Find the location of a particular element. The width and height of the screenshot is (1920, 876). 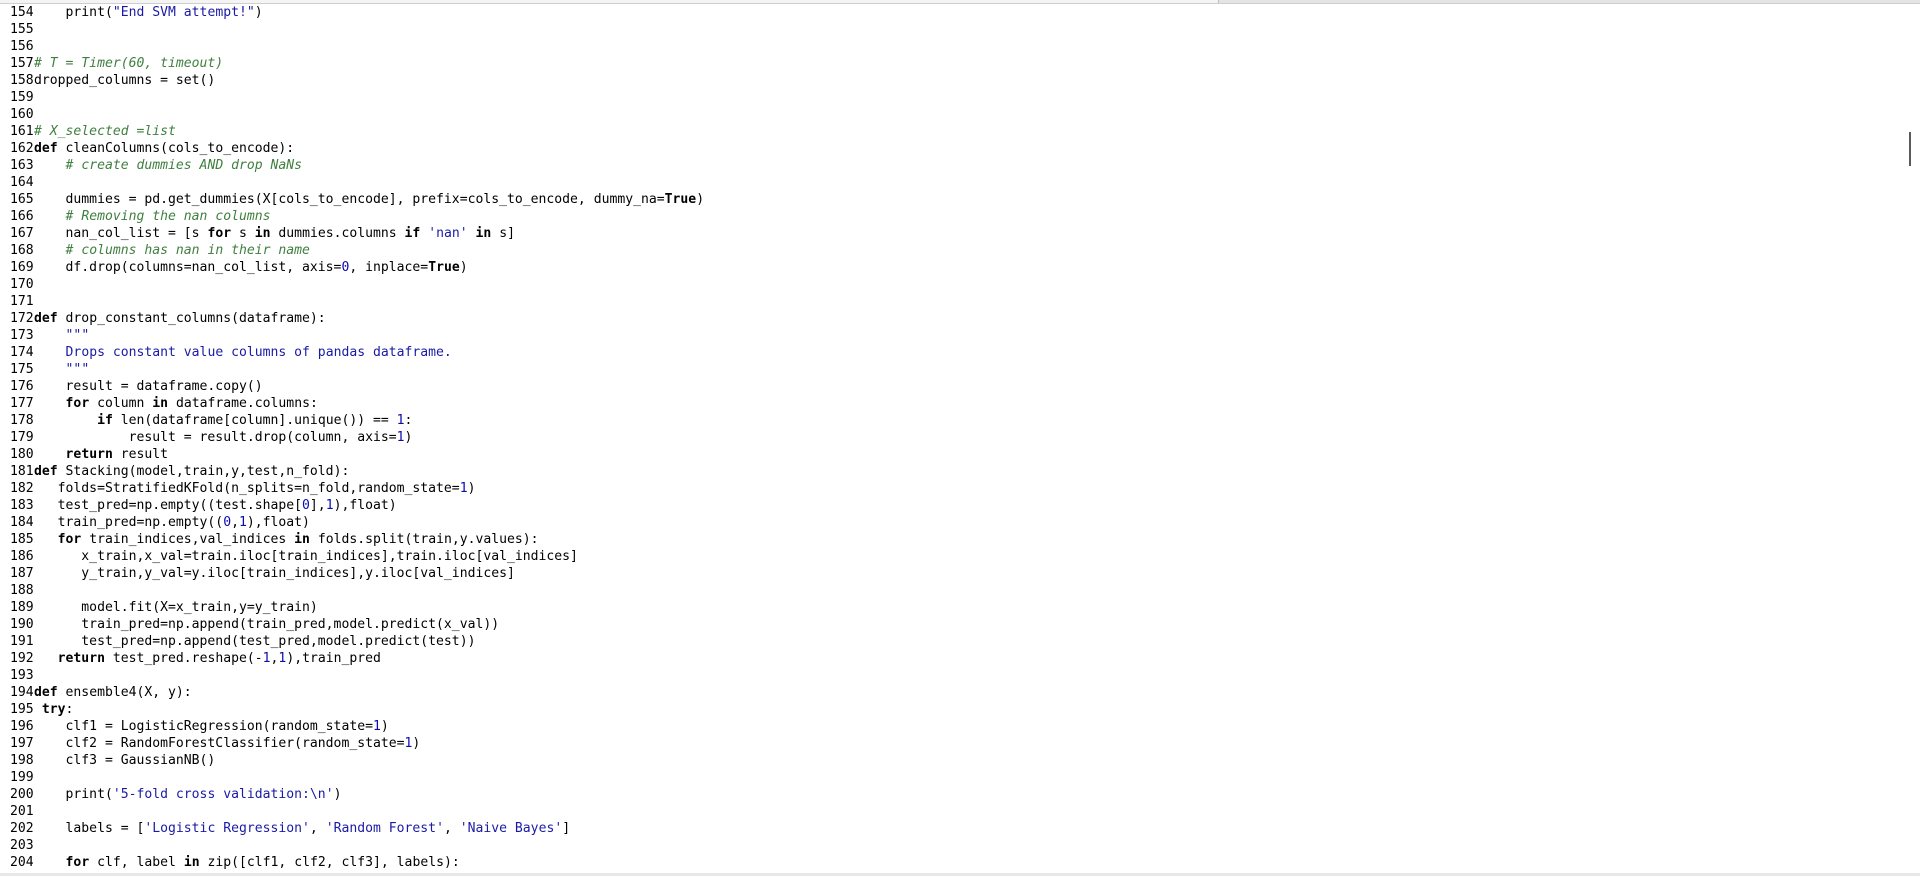

code-line: 160 is located at coordinates (950, 114).